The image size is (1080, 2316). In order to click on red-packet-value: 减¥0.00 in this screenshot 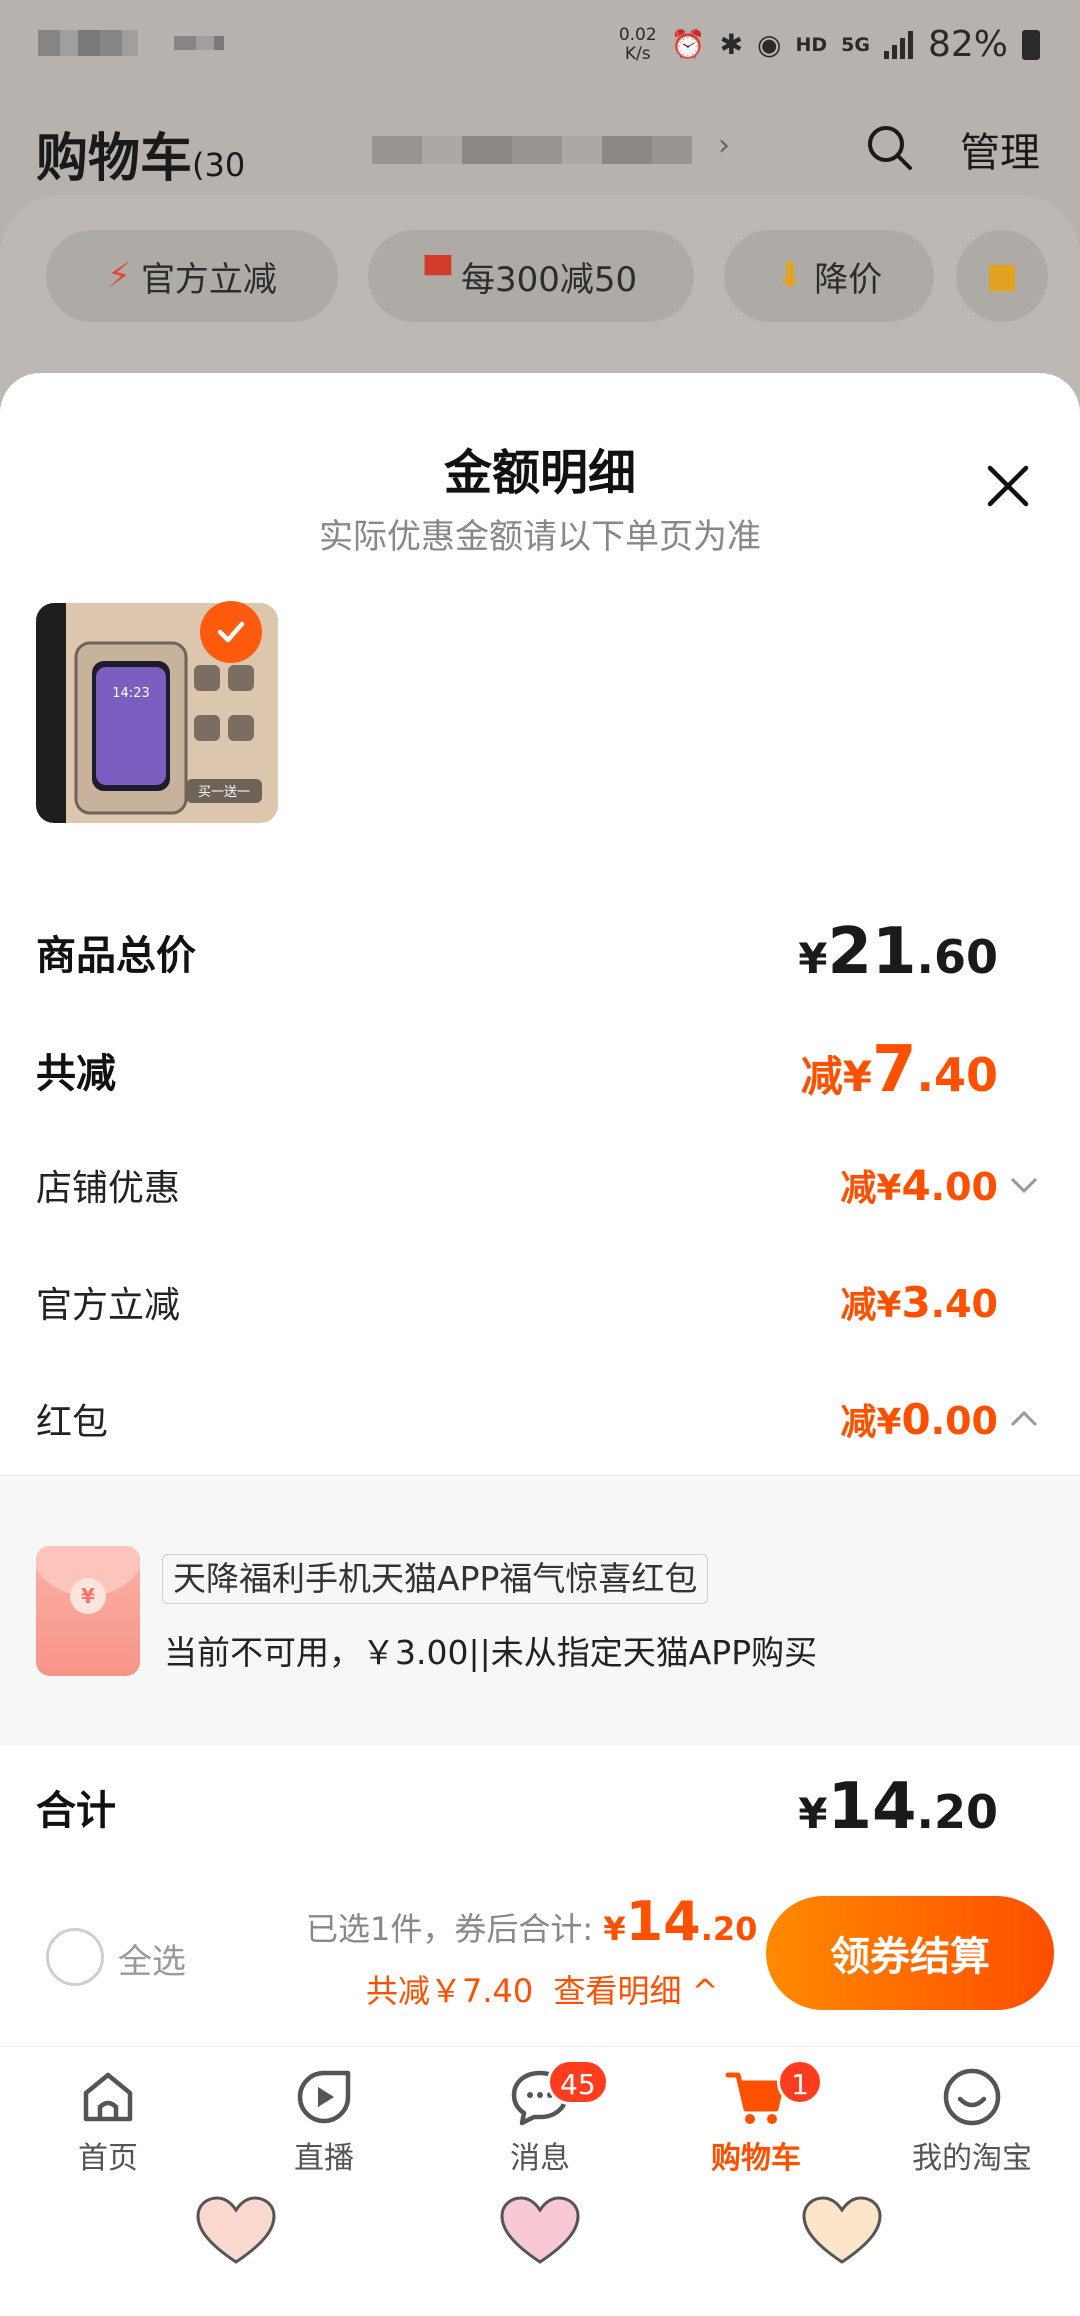, I will do `click(919, 1419)`.